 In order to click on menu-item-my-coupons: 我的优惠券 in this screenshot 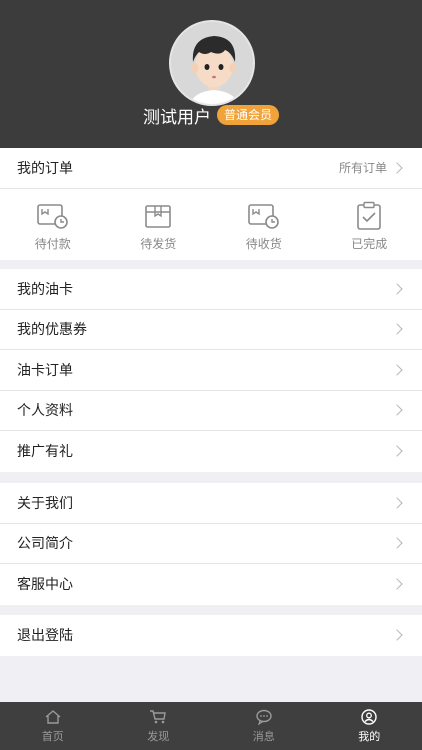, I will do `click(211, 330)`.